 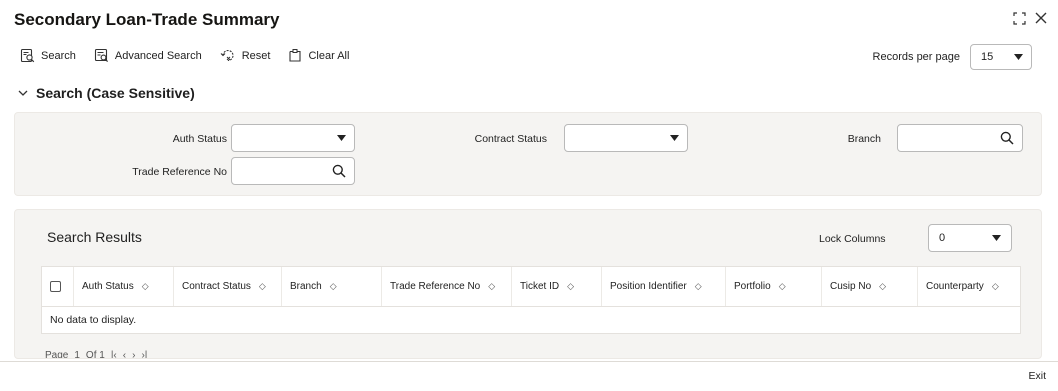 What do you see at coordinates (870, 286) in the screenshot?
I see `column-header: Cusip No ◇` at bounding box center [870, 286].